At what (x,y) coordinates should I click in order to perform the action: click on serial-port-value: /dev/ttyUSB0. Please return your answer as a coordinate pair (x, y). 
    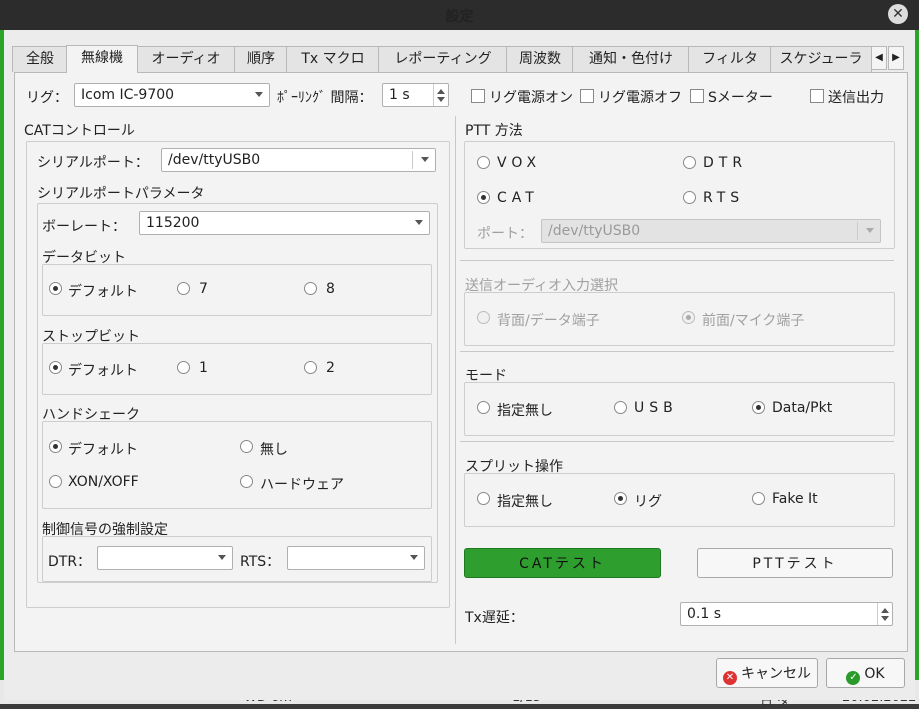
    Looking at the image, I should click on (214, 160).